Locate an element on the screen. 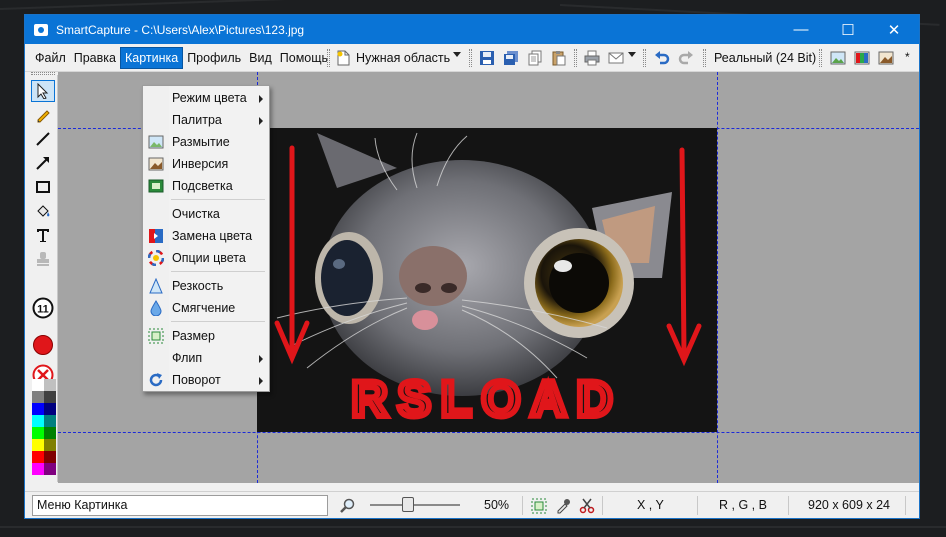  menu-item-invert: Инверсия is located at coordinates (206, 164).